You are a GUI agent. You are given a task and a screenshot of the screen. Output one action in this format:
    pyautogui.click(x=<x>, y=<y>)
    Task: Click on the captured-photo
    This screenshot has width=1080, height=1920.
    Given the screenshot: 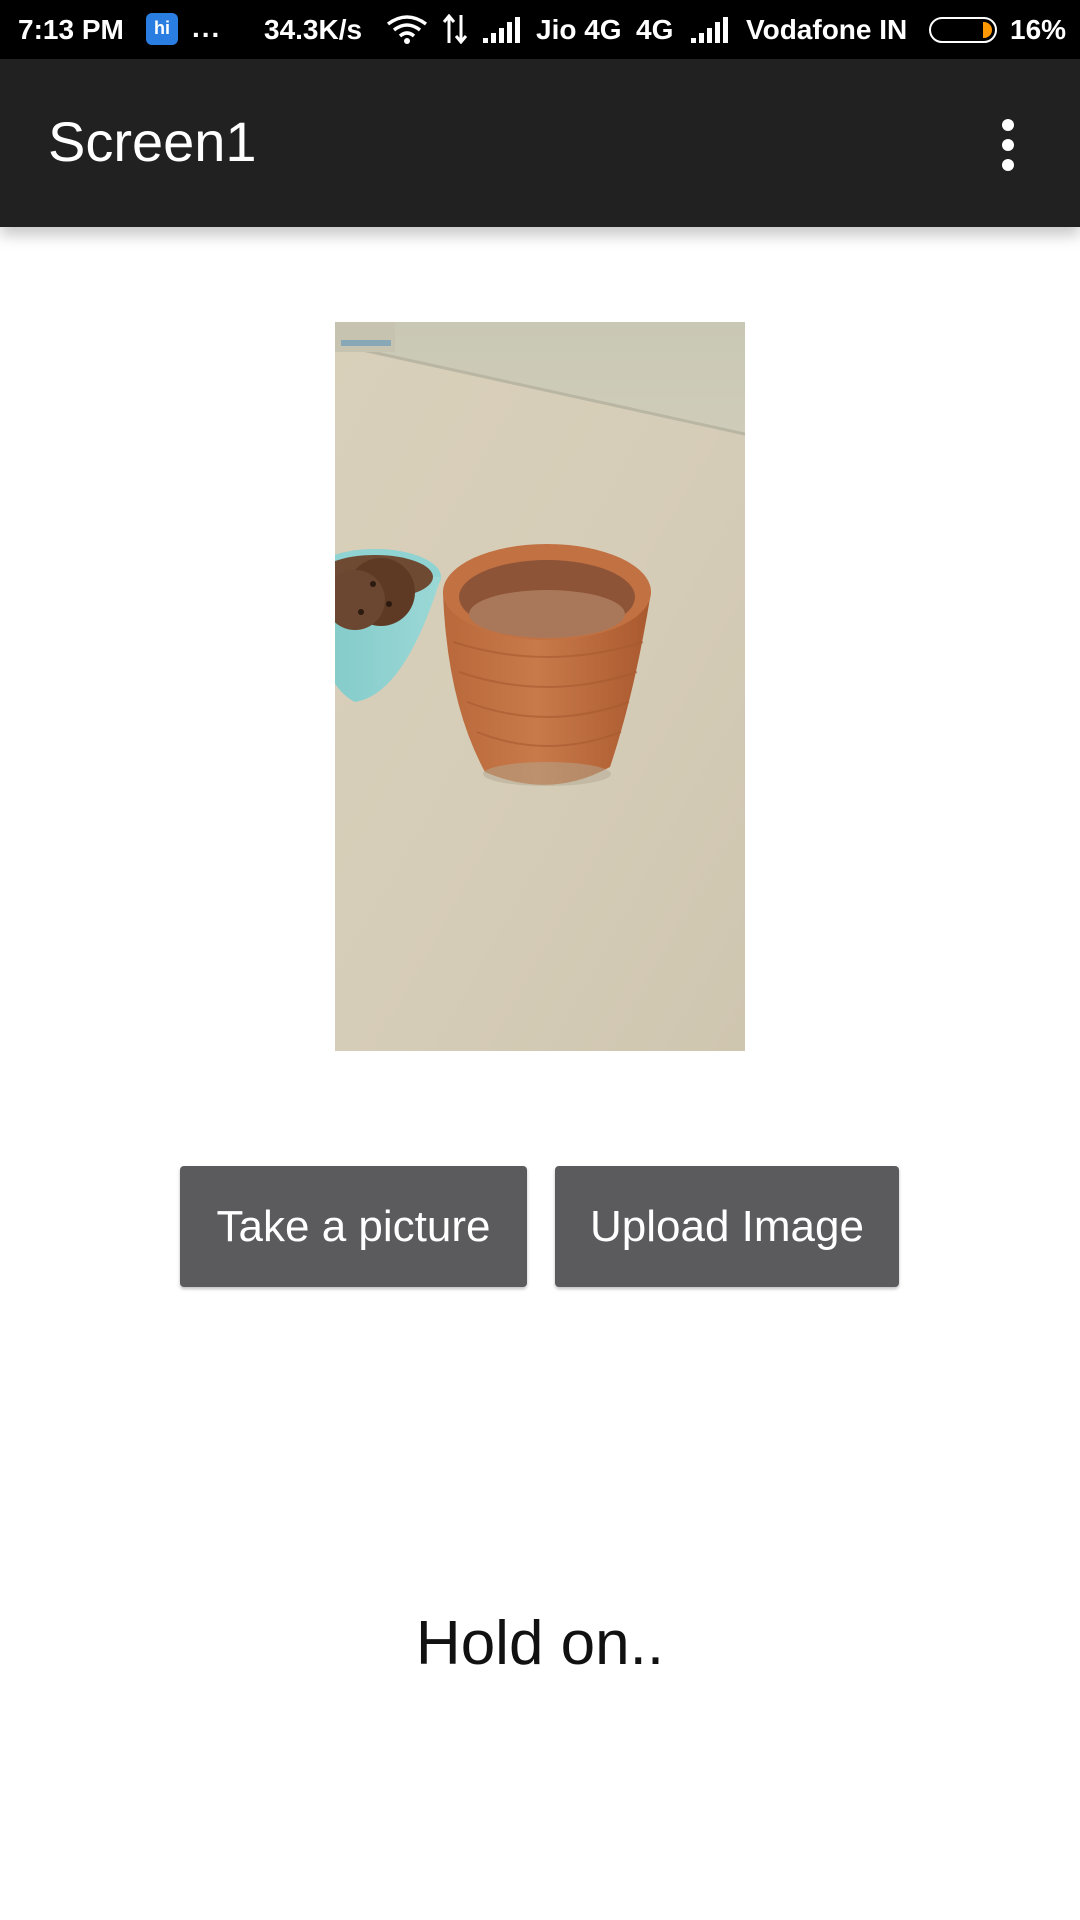 What is the action you would take?
    pyautogui.click(x=540, y=686)
    